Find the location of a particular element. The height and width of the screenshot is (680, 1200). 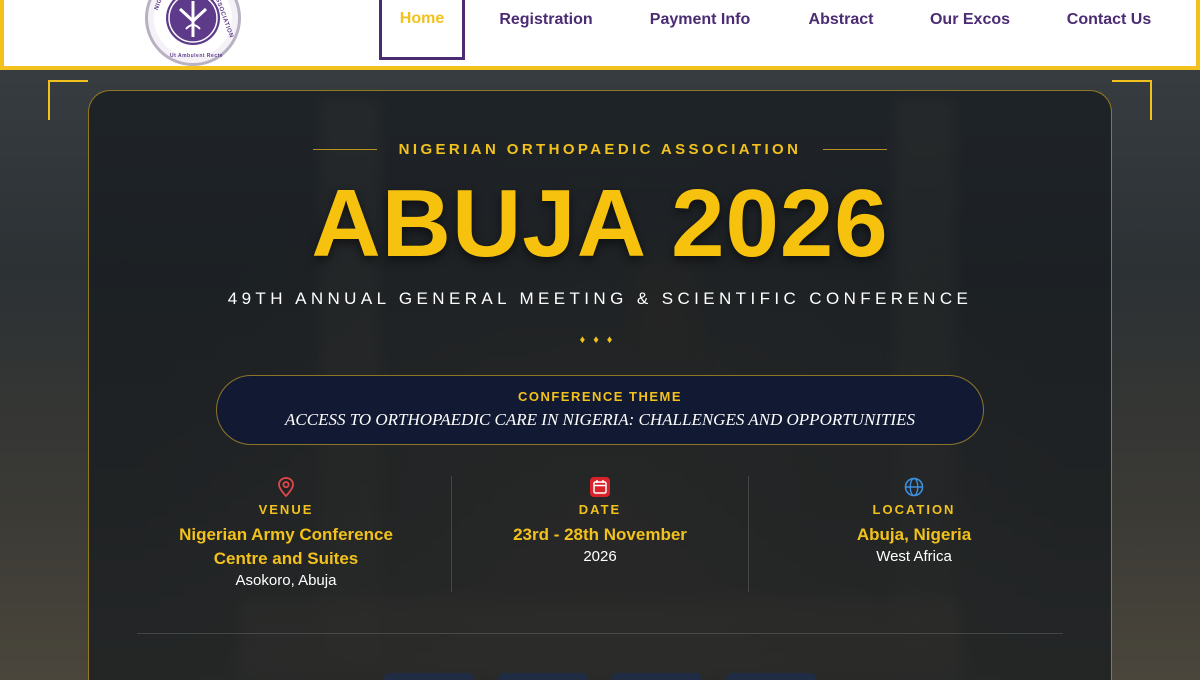

location-info: LOCATION Abuja, Nigeria West Africa is located at coordinates (914, 534).